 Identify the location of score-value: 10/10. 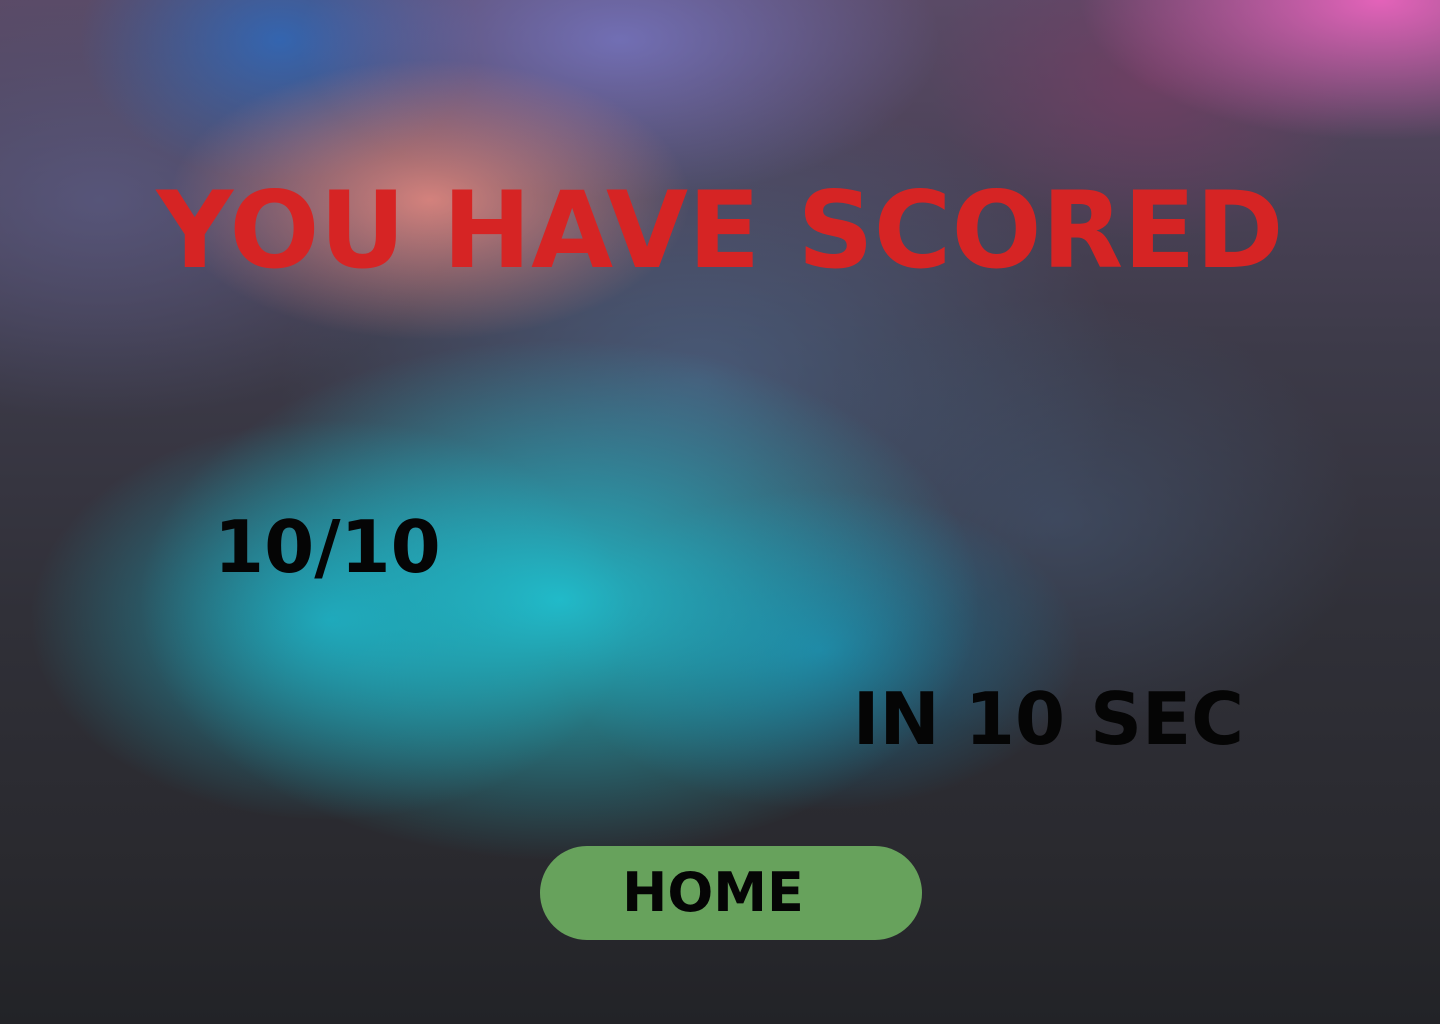
(327, 547).